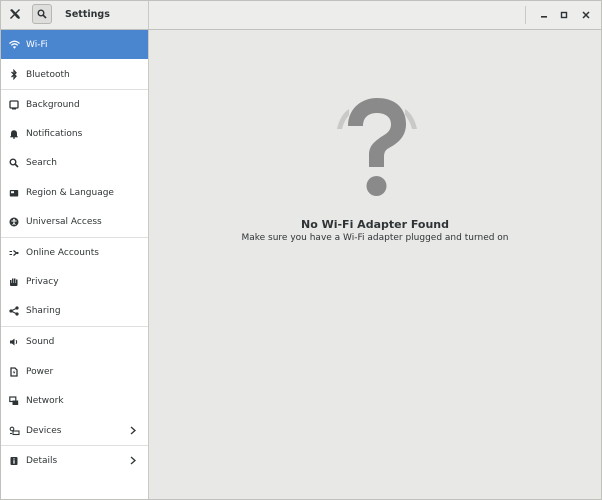 The image size is (602, 500). What do you see at coordinates (37, 44) in the screenshot?
I see `sidebar-item-label: Wi-Fi` at bounding box center [37, 44].